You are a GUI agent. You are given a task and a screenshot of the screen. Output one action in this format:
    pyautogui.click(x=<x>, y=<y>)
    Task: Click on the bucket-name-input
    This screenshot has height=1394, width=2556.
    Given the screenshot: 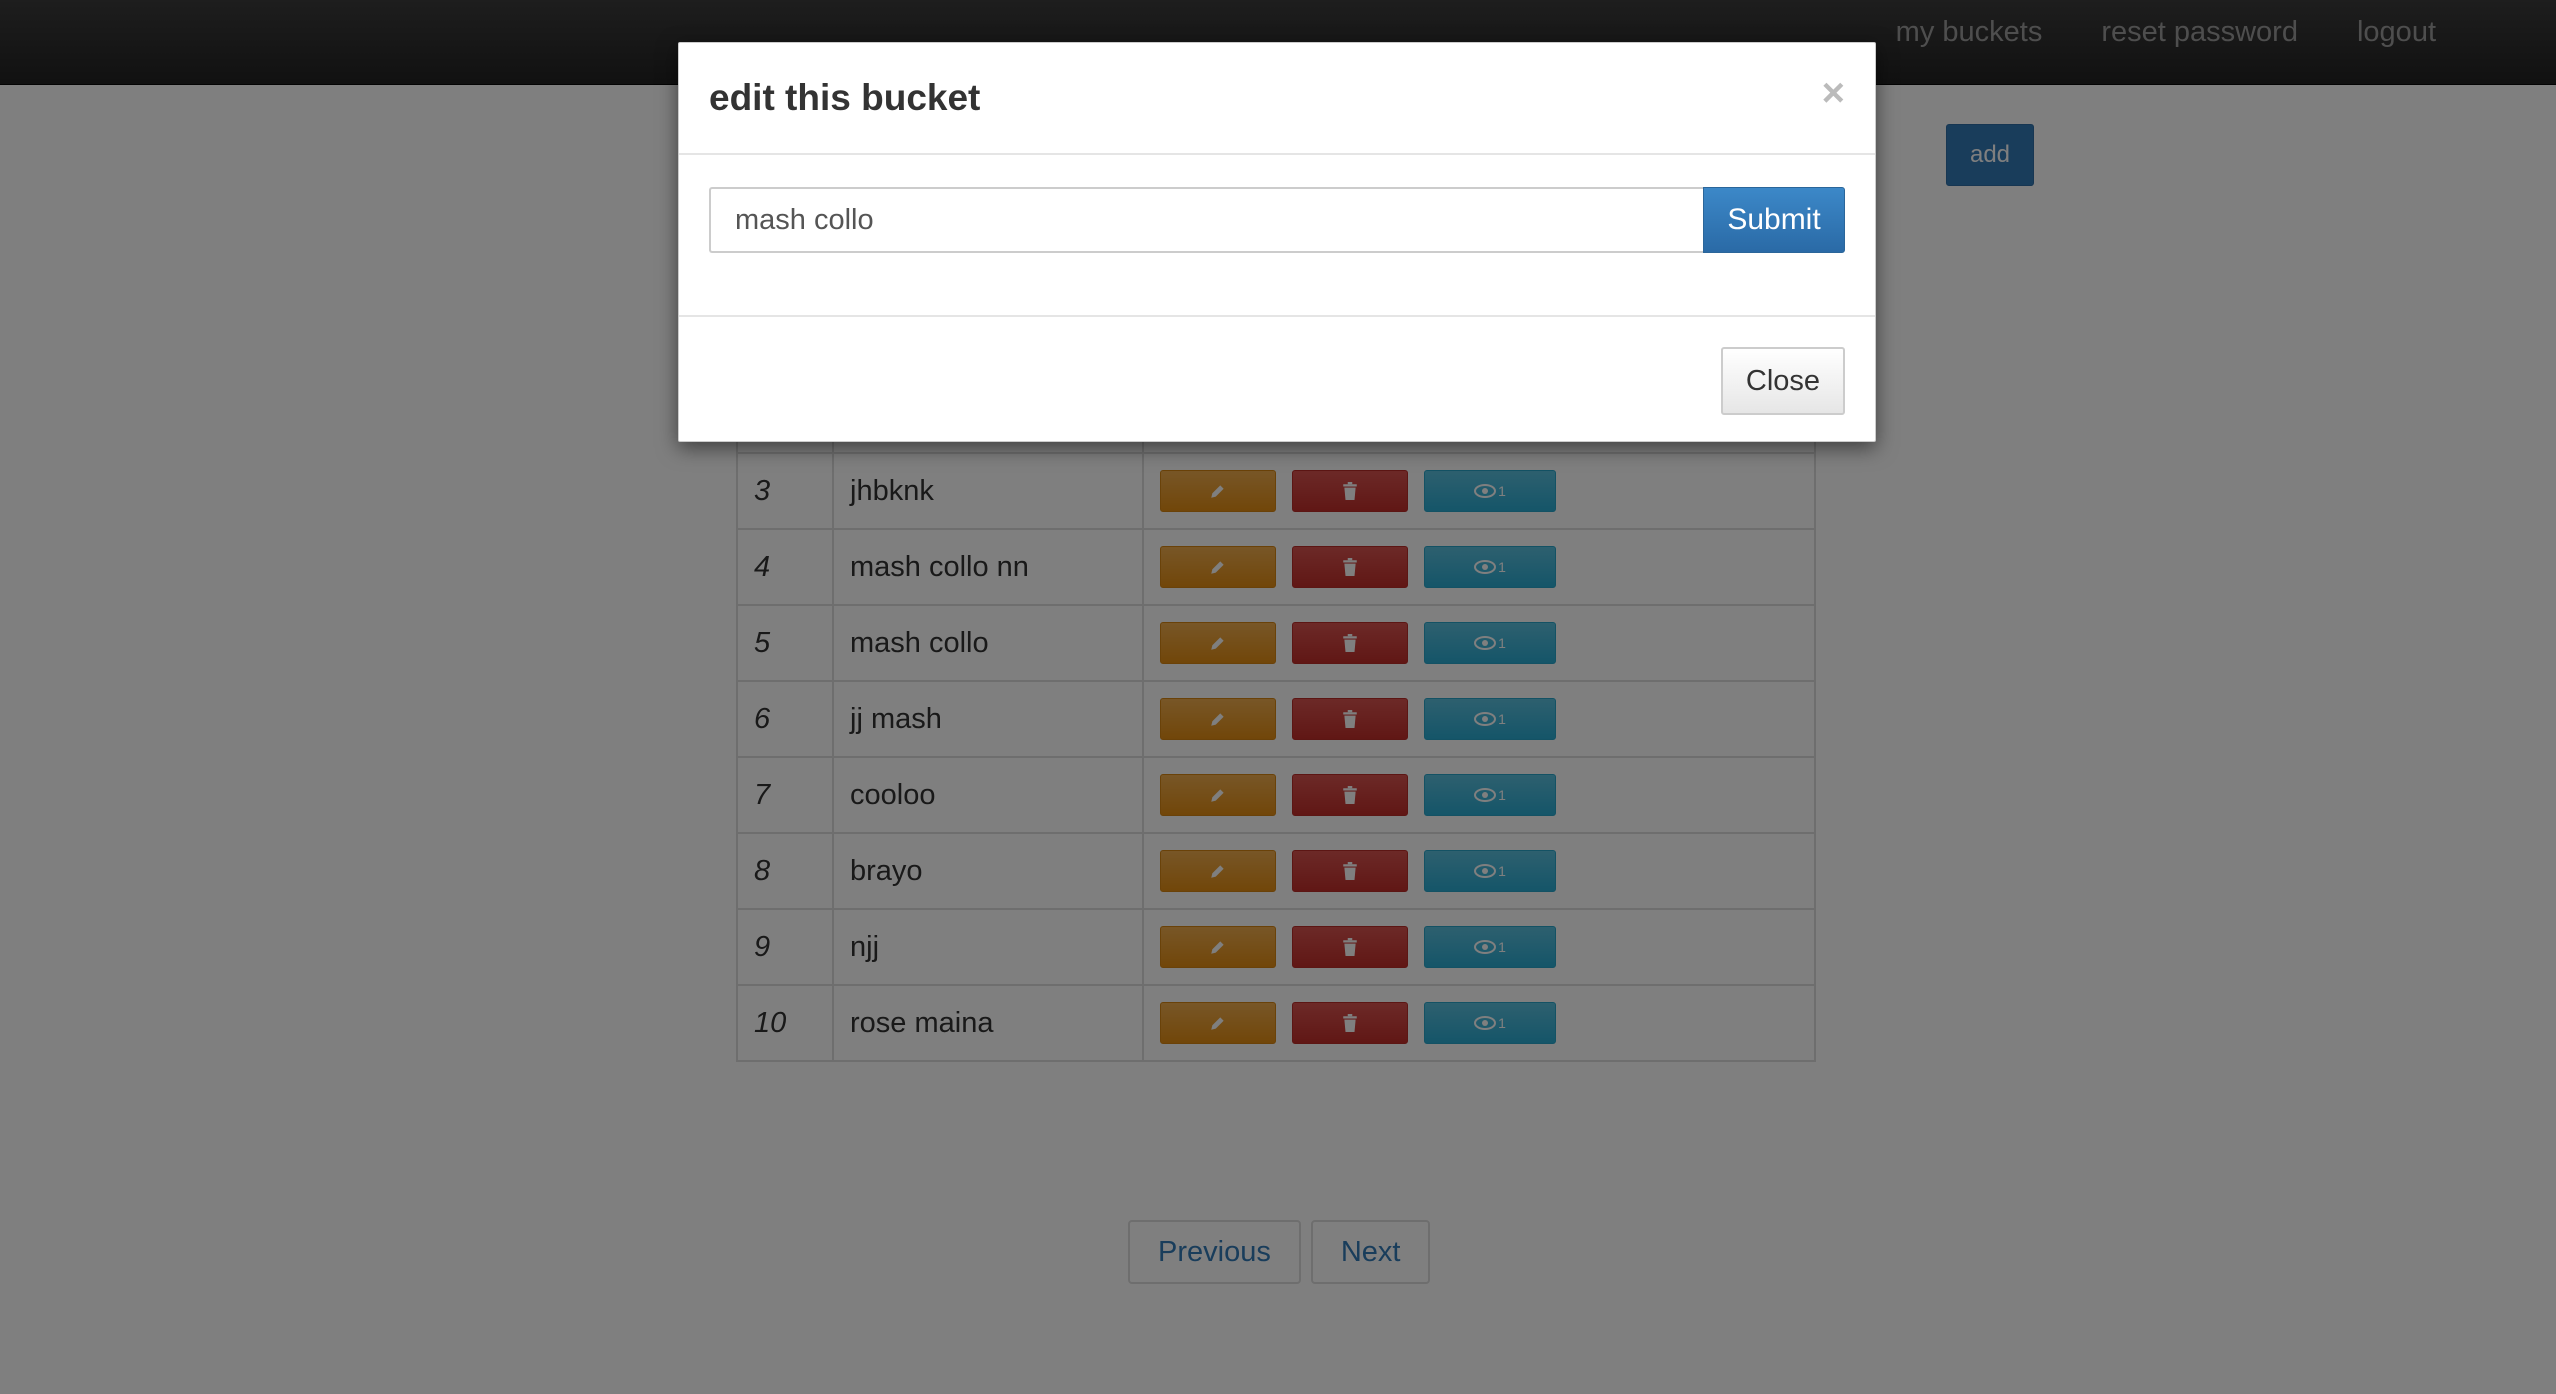 What is the action you would take?
    pyautogui.click(x=1207, y=220)
    